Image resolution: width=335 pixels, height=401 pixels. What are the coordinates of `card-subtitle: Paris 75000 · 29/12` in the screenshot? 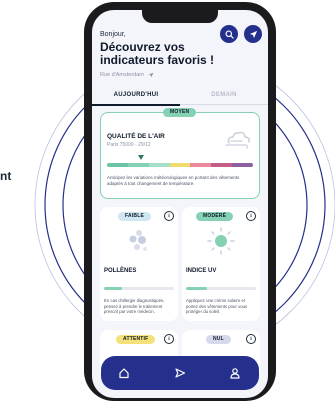 It's located at (129, 145).